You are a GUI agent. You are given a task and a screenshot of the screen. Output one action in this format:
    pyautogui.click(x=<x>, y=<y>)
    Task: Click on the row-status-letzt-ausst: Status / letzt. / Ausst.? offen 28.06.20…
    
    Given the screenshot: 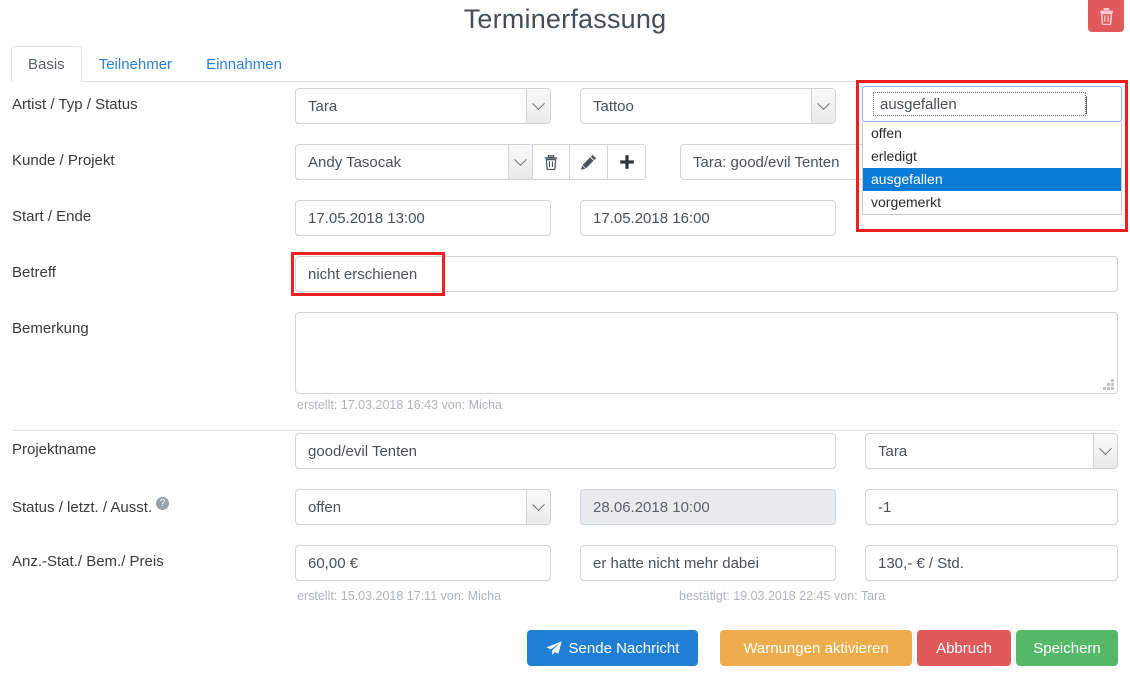 What is the action you would take?
    pyautogui.click(x=565, y=511)
    